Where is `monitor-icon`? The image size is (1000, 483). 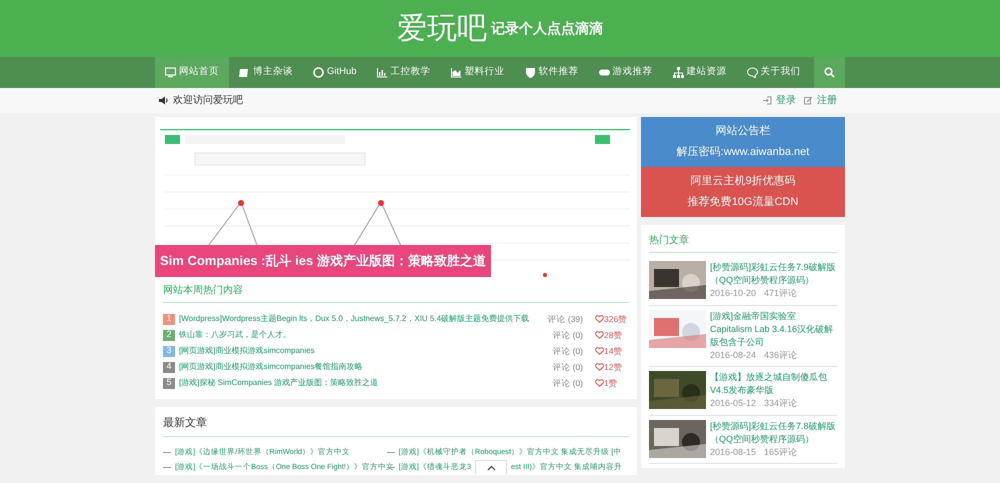 monitor-icon is located at coordinates (170, 72).